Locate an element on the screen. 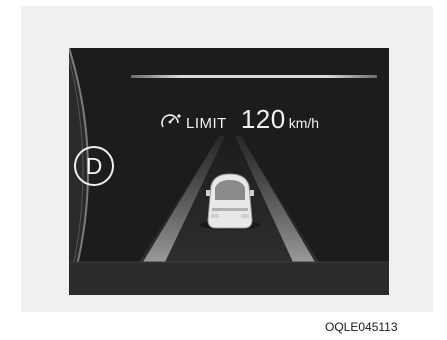 The image size is (447, 340). speed-limit-readout: LIMIT 120 km/h is located at coordinates (240, 119).